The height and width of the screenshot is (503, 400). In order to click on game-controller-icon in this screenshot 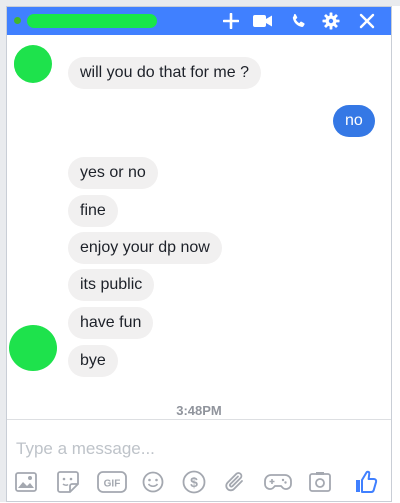, I will do `click(278, 482)`.